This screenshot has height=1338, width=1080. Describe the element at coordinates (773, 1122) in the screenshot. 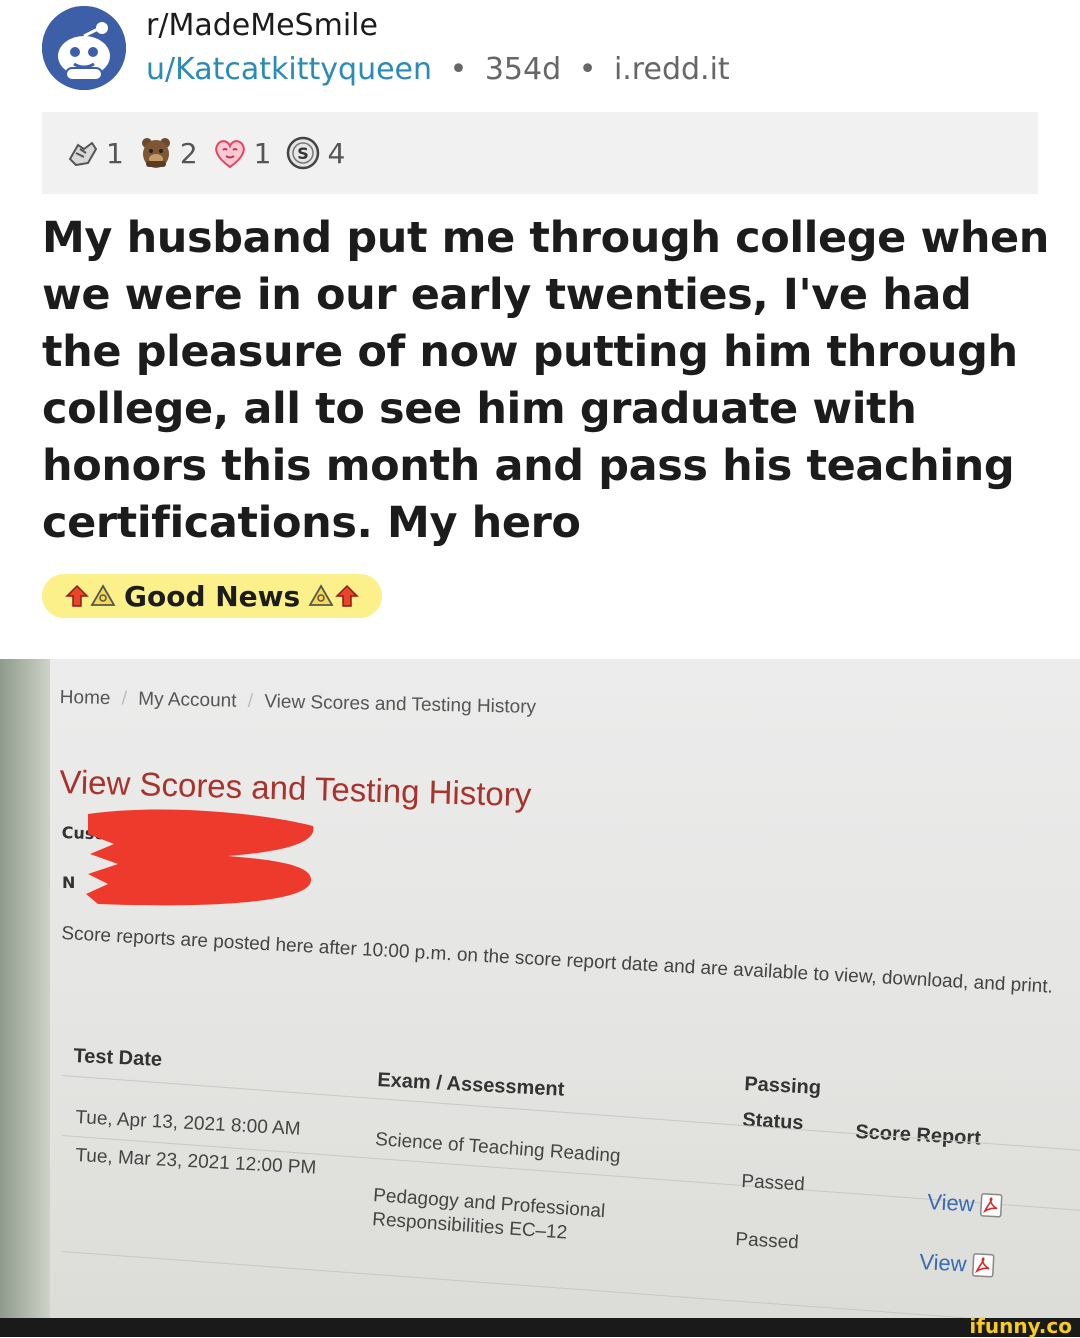

I see `header-status: Status` at that location.